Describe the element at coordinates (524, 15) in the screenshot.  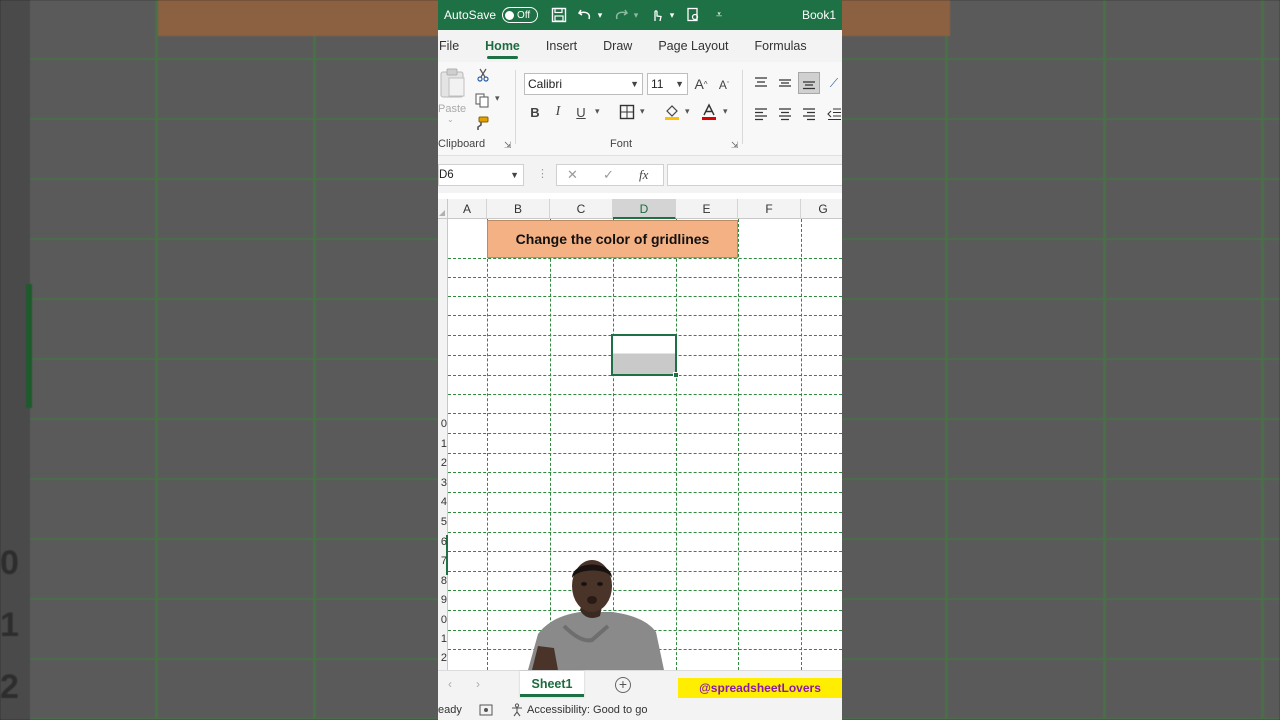
I see `autosave-state: Off` at that location.